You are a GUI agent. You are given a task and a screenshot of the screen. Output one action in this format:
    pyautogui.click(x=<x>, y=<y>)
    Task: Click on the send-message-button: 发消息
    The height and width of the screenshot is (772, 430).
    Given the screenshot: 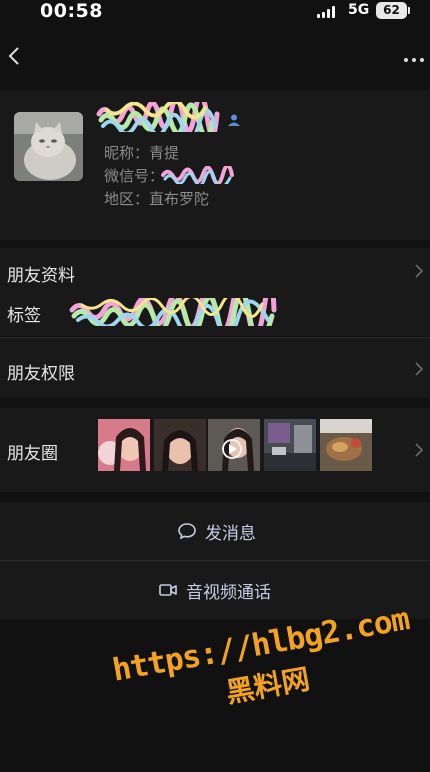 What is the action you would take?
    pyautogui.click(x=215, y=531)
    